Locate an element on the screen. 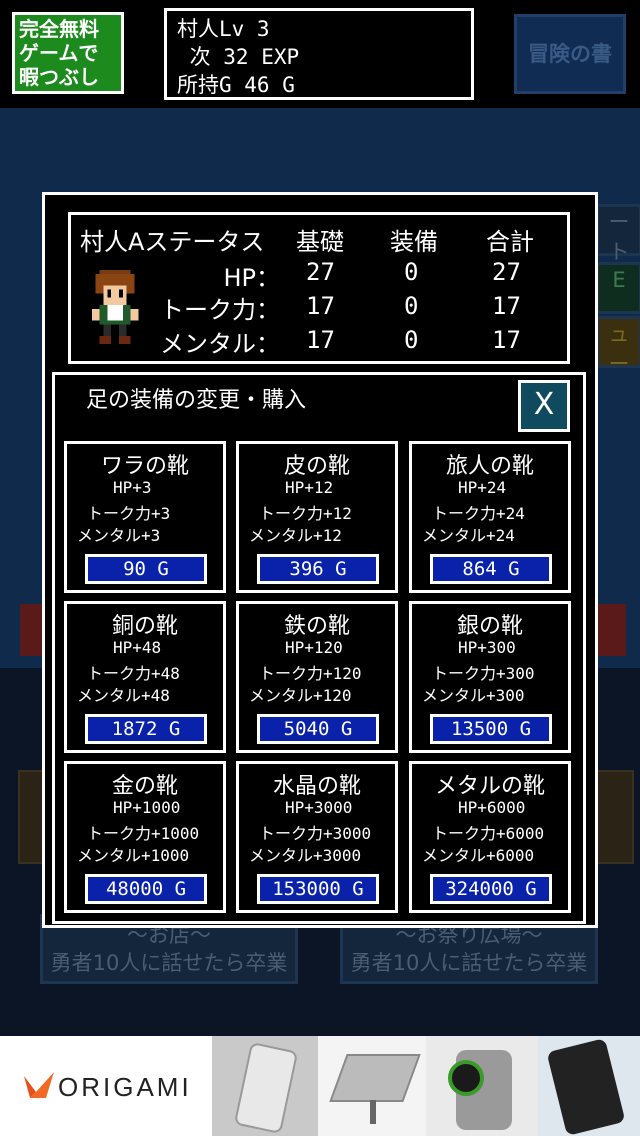 The image size is (640, 1136). item-name: 金の靴 is located at coordinates (144, 786).